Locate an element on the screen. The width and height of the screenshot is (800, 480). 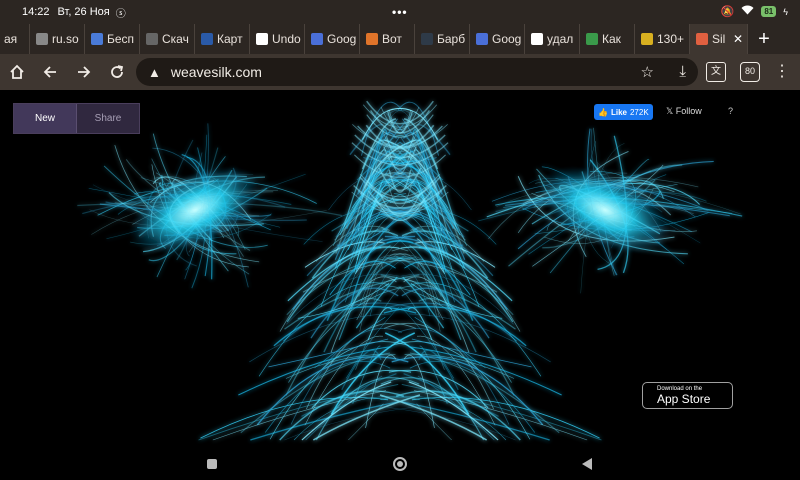
download-icon: ⤓ is located at coordinates (682, 71).